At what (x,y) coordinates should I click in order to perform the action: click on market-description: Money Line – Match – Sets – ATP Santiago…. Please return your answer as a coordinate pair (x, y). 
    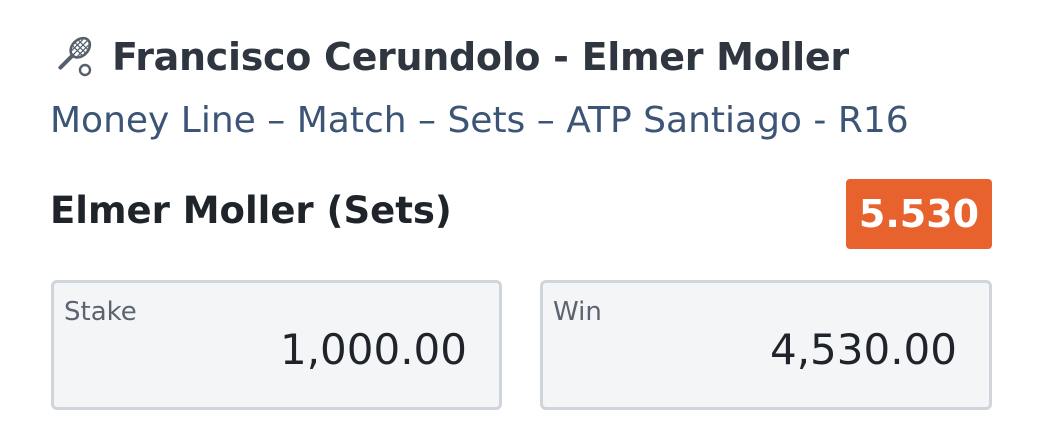
    Looking at the image, I should click on (479, 120).